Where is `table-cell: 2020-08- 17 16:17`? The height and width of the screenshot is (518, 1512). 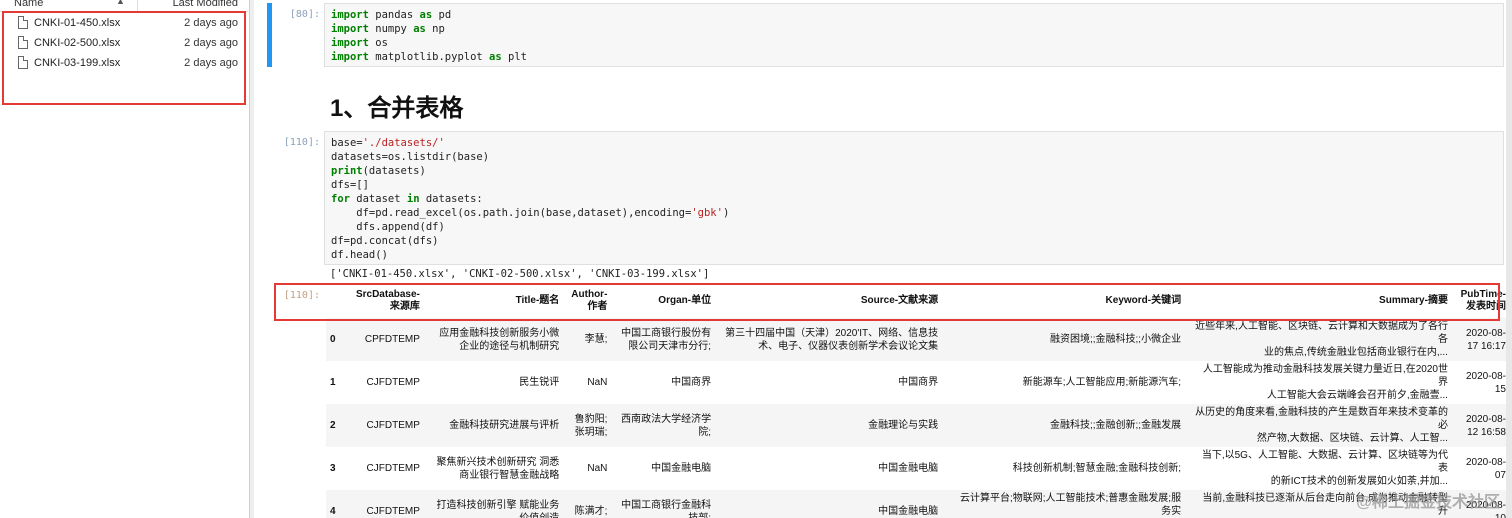 table-cell: 2020-08- 17 16:17 is located at coordinates (1483, 339).